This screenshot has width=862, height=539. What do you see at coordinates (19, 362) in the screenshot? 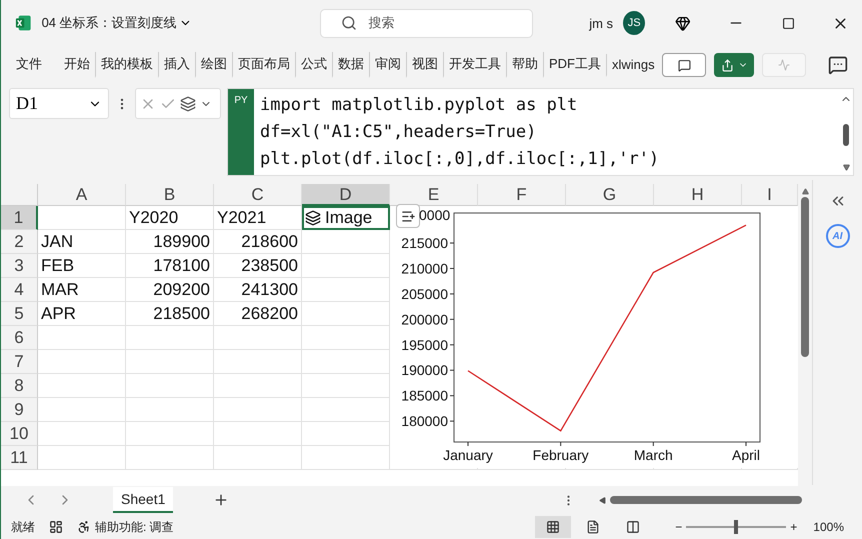
I see `row-header: 7` at bounding box center [19, 362].